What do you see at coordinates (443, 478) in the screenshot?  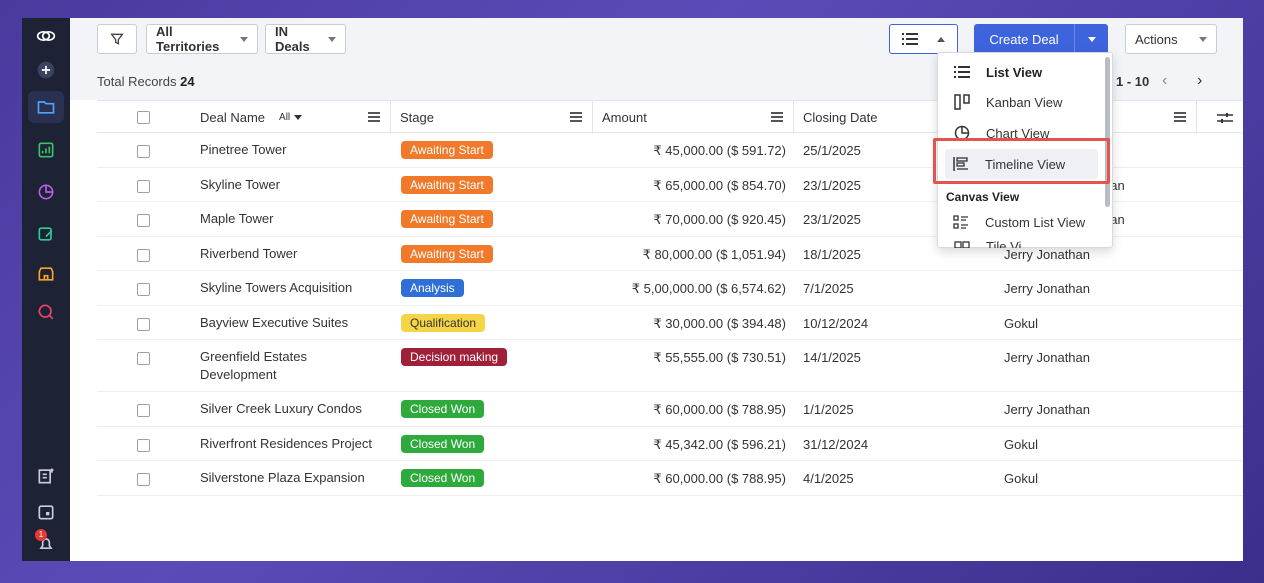 I see `stage-badge: Closed Won` at bounding box center [443, 478].